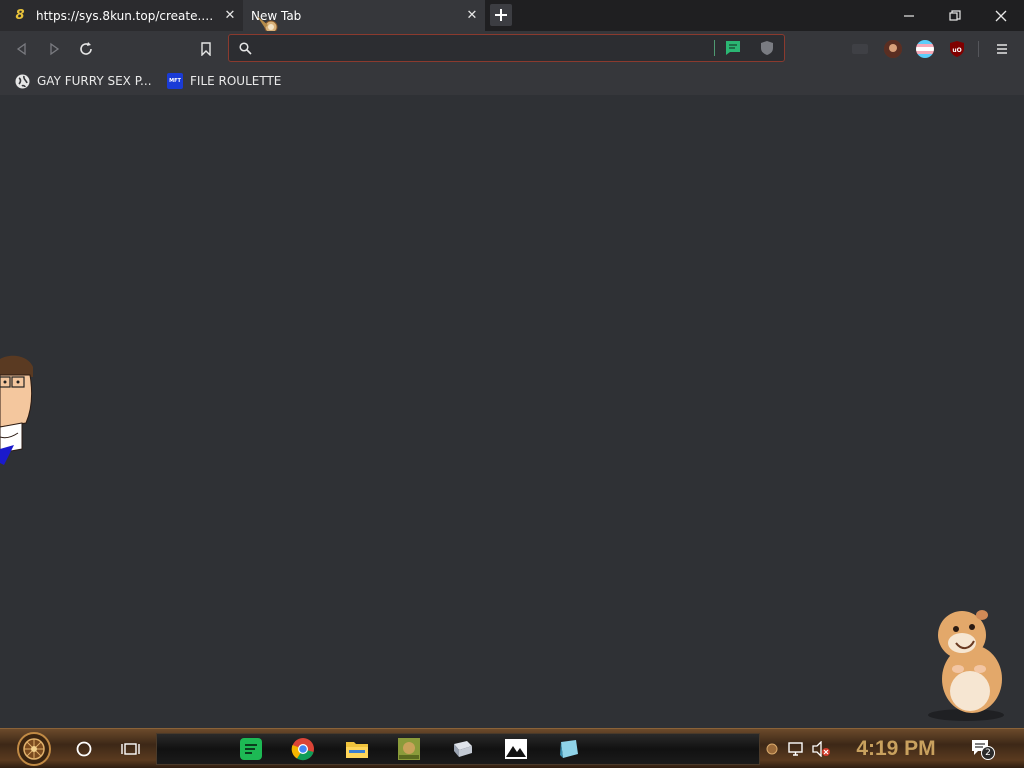 The height and width of the screenshot is (768, 1024). I want to click on close-window-button, so click(1001, 15).